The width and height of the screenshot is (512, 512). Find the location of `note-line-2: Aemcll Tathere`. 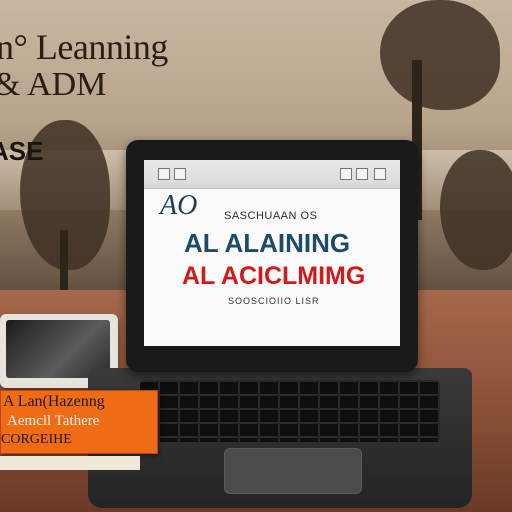

note-line-2: Aemcll Tathere is located at coordinates (53, 421).